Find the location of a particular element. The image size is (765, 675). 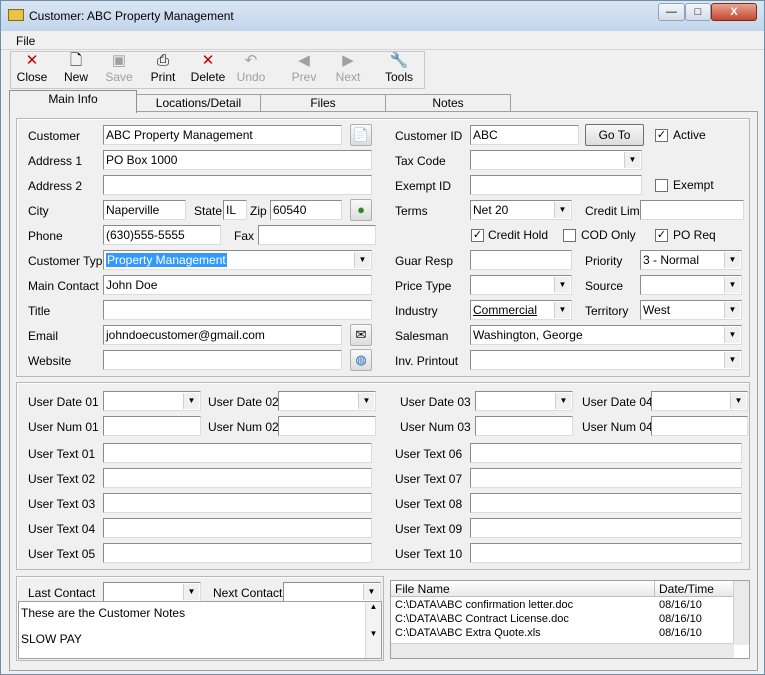

territory-select: West ▼ is located at coordinates (691, 310).